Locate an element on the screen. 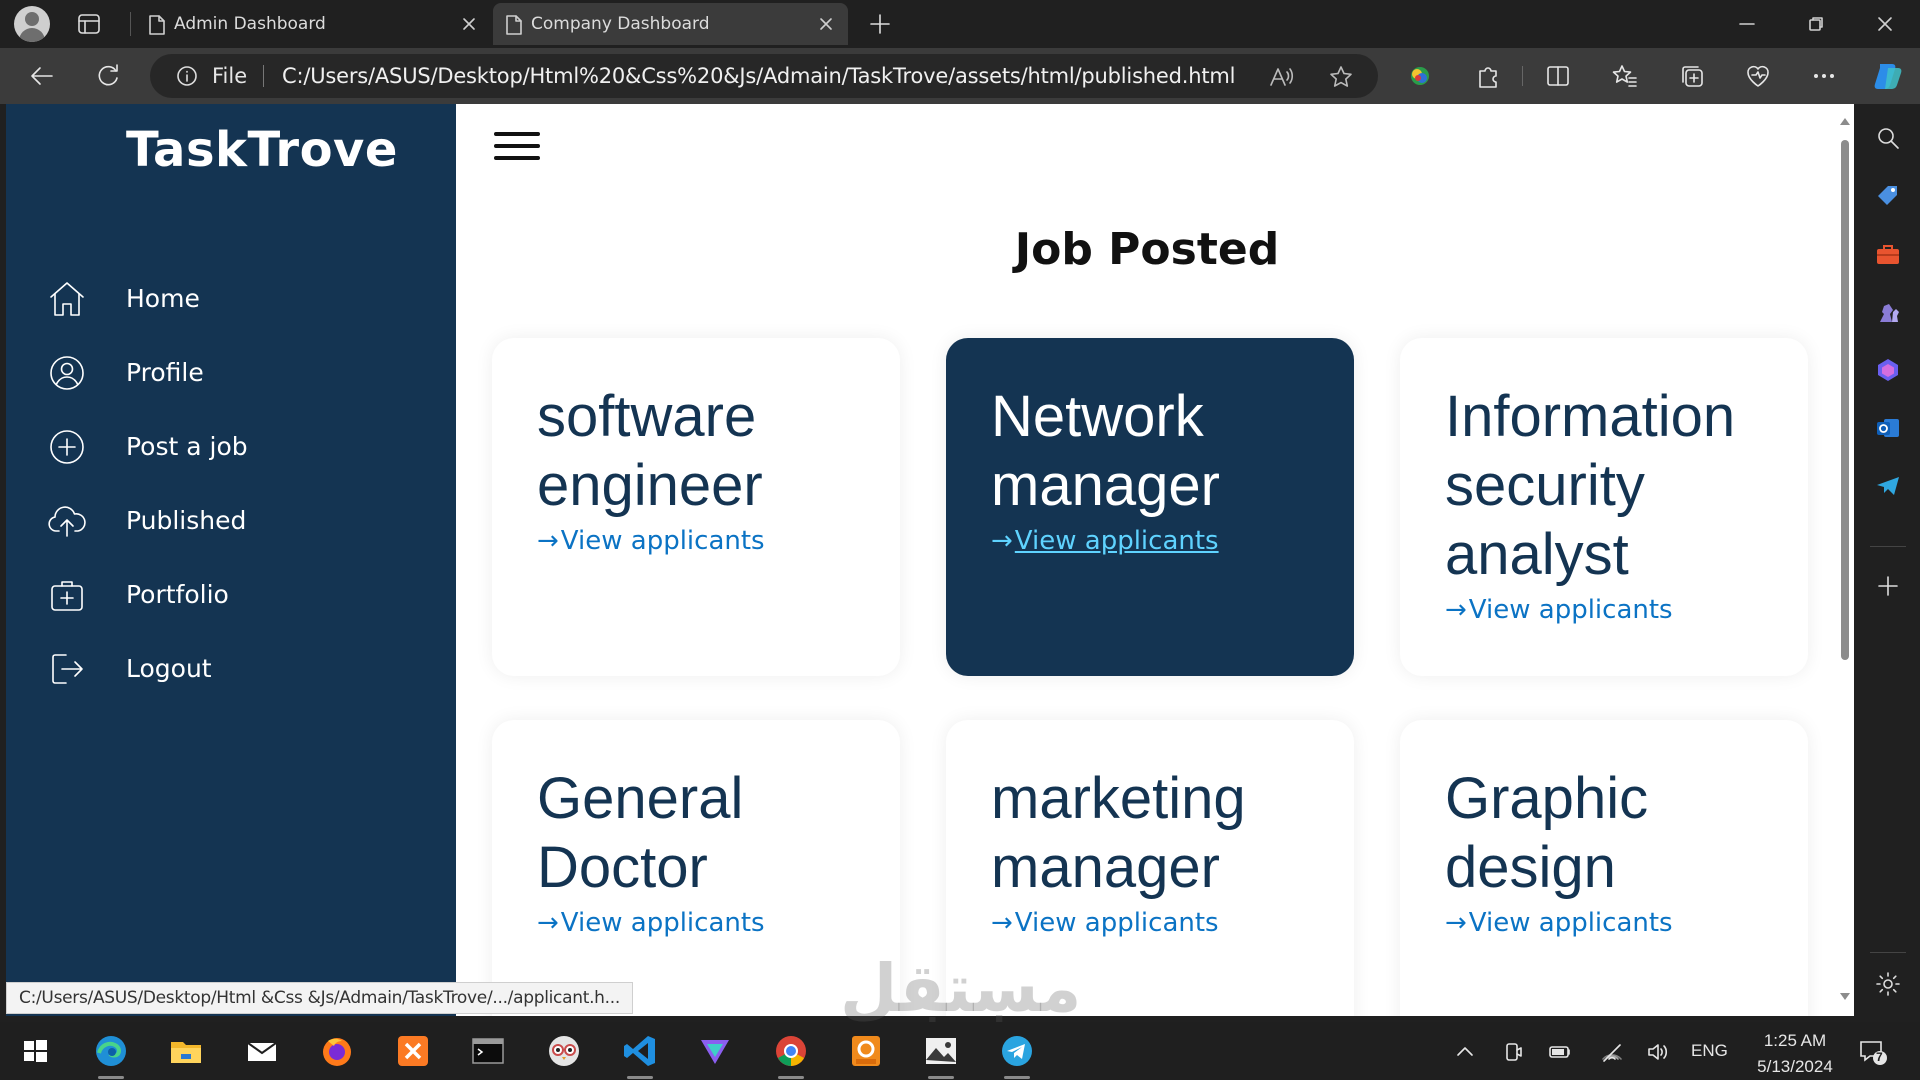 Image resolution: width=1920 pixels, height=1080 pixels. input-language: ENG is located at coordinates (1709, 1051).